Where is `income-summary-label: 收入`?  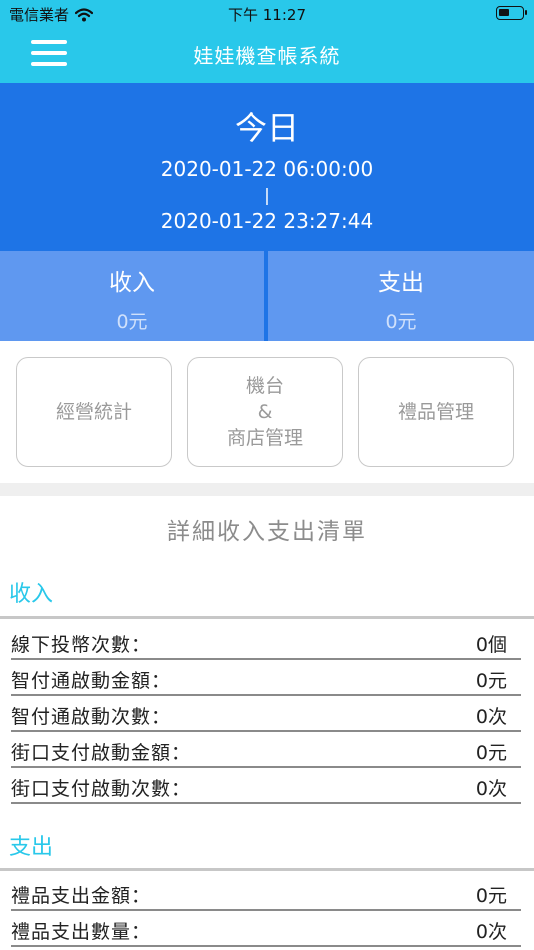
income-summary-label: 收入 is located at coordinates (132, 283).